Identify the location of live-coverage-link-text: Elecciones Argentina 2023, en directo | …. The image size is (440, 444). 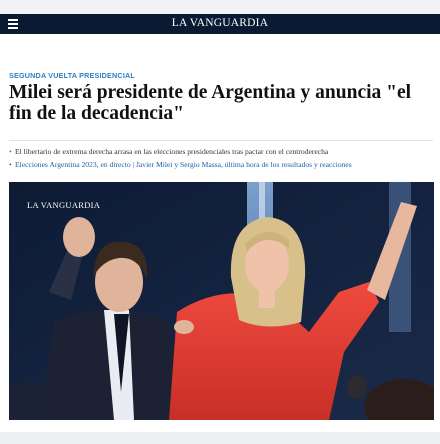
(183, 164).